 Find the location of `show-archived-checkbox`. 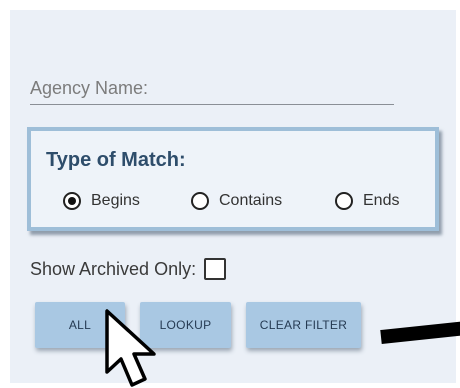

show-archived-checkbox is located at coordinates (215, 269).